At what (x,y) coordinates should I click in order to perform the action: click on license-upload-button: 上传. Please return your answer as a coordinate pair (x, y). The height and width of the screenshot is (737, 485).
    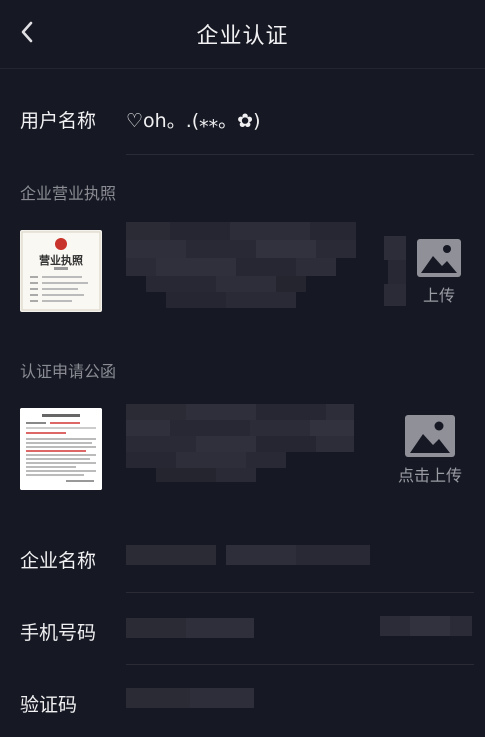
    Looking at the image, I should click on (439, 272).